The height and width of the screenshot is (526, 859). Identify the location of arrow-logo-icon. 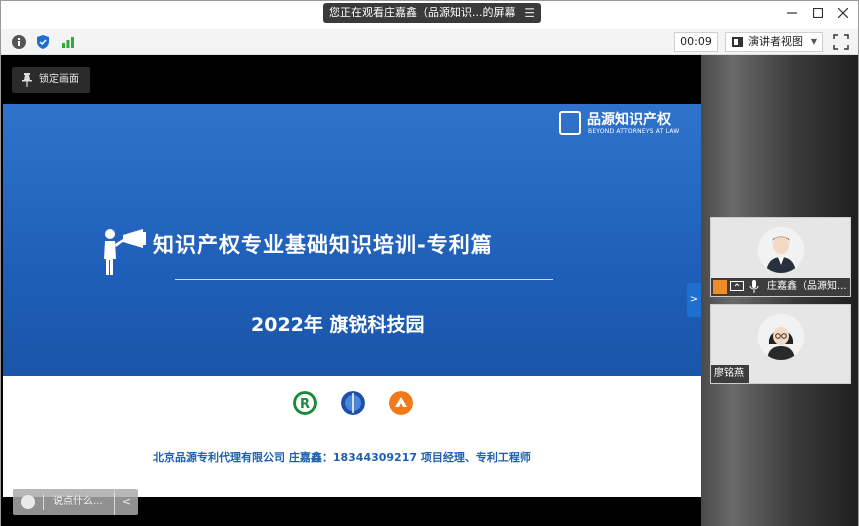
(401, 403).